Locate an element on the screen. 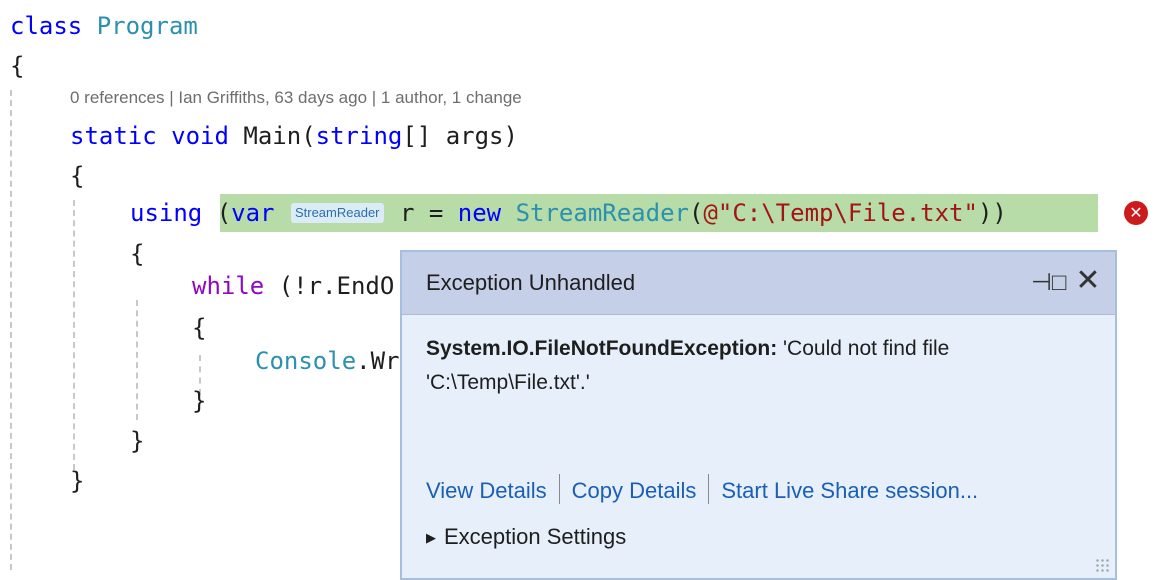  code-line-main: static void Main(string[] args) is located at coordinates (294, 136).